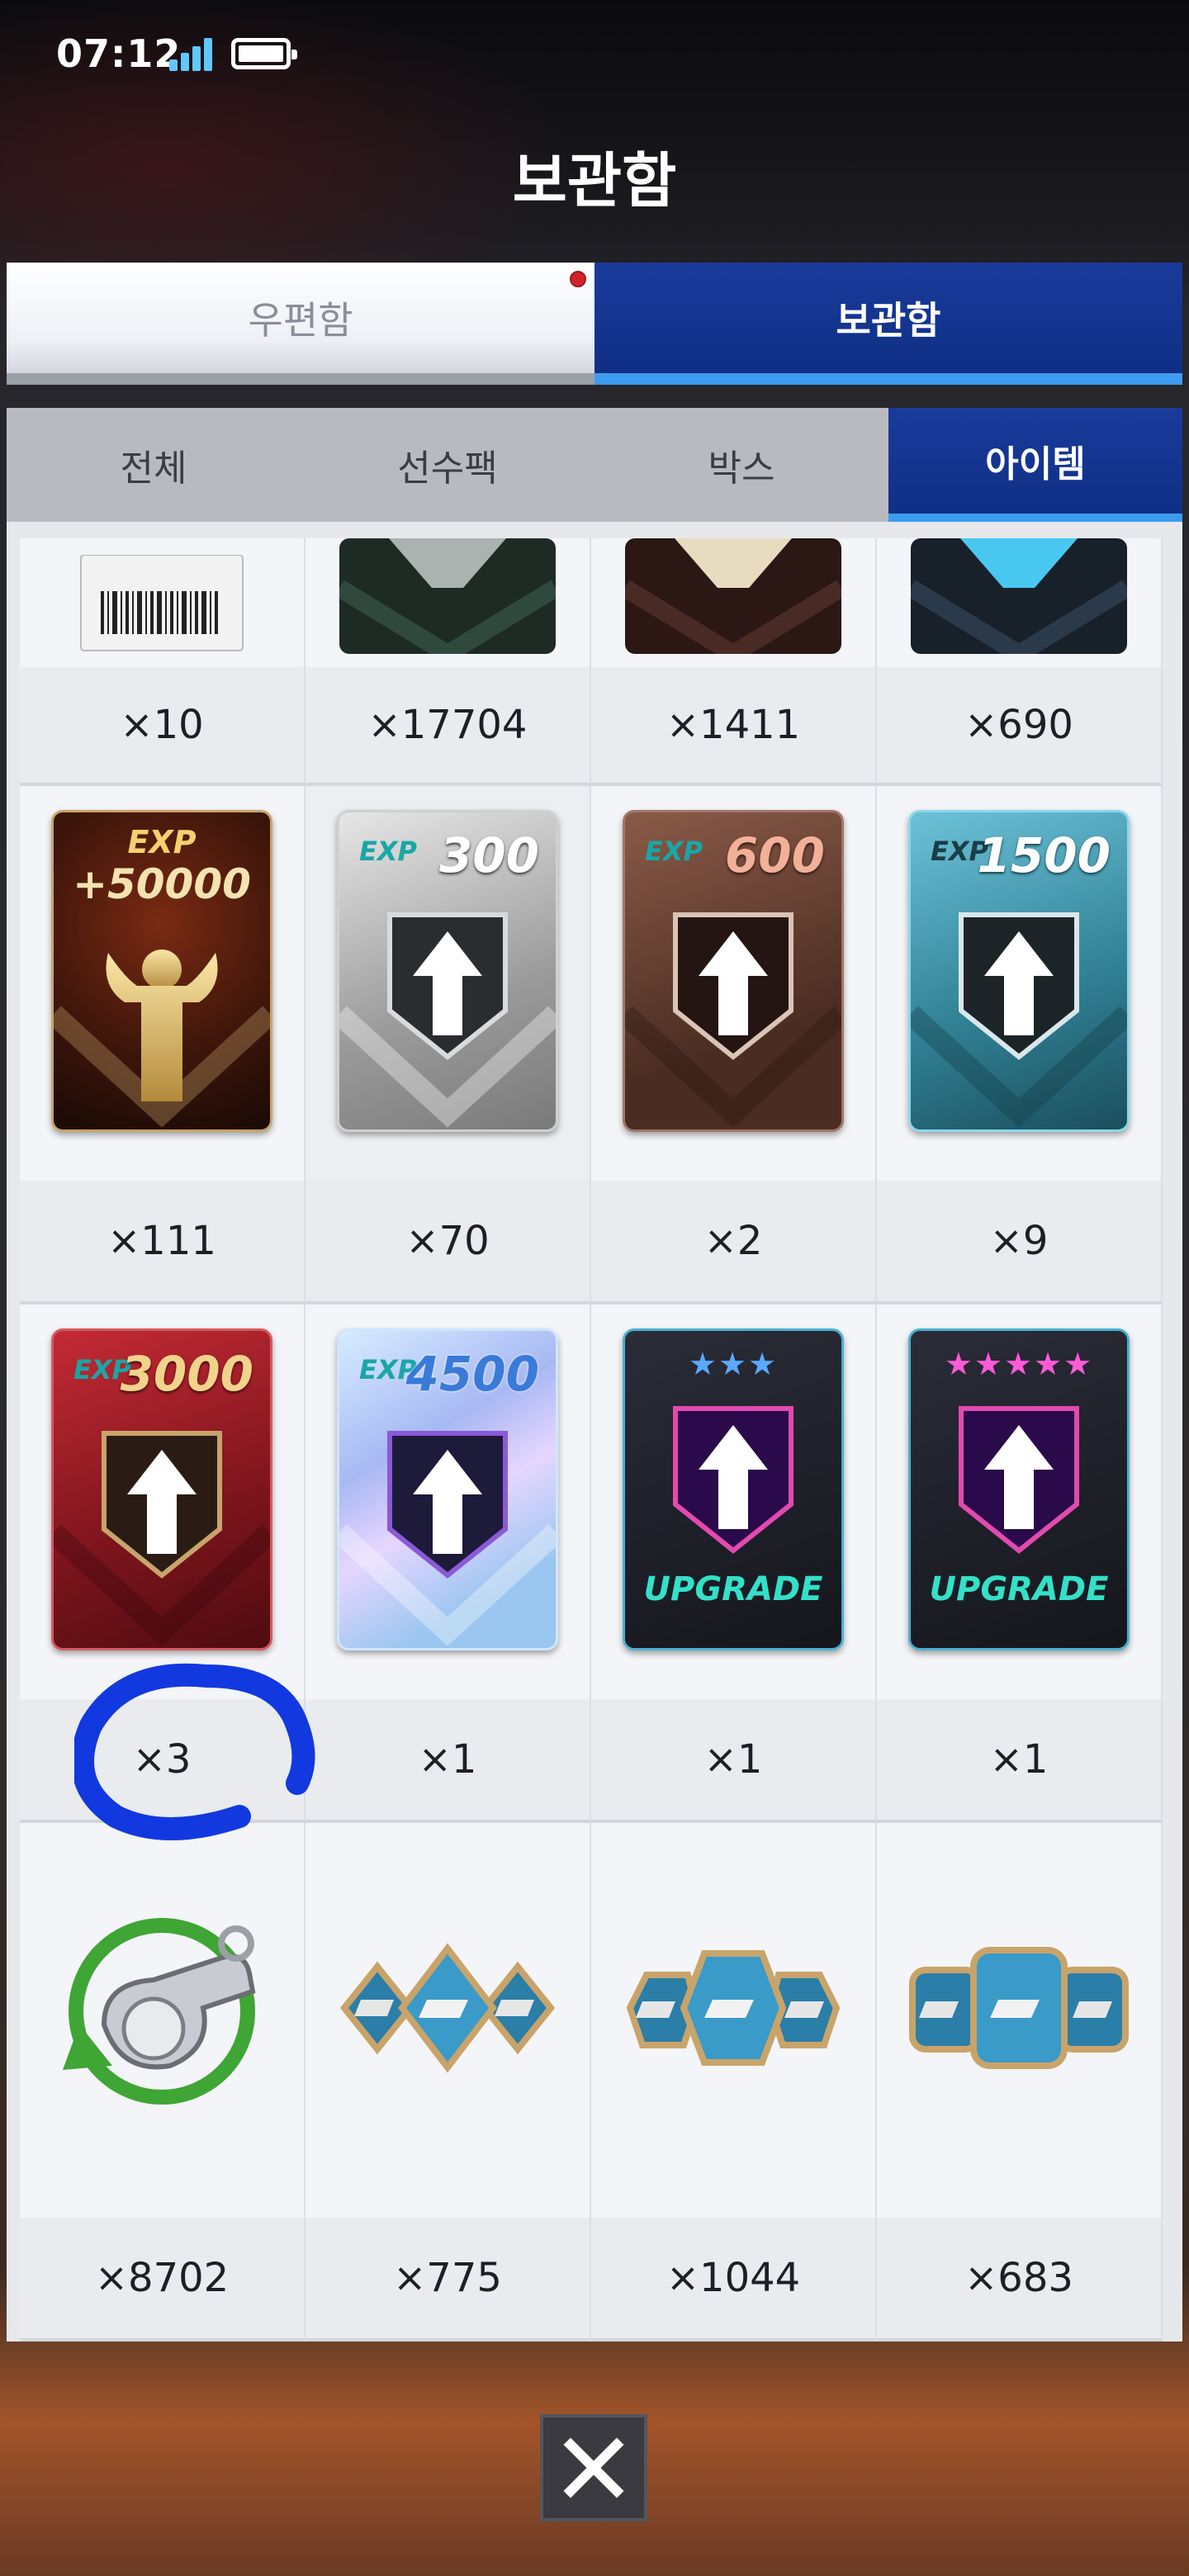  I want to click on item-cell: EXP 3000 ×3, so click(163, 1564).